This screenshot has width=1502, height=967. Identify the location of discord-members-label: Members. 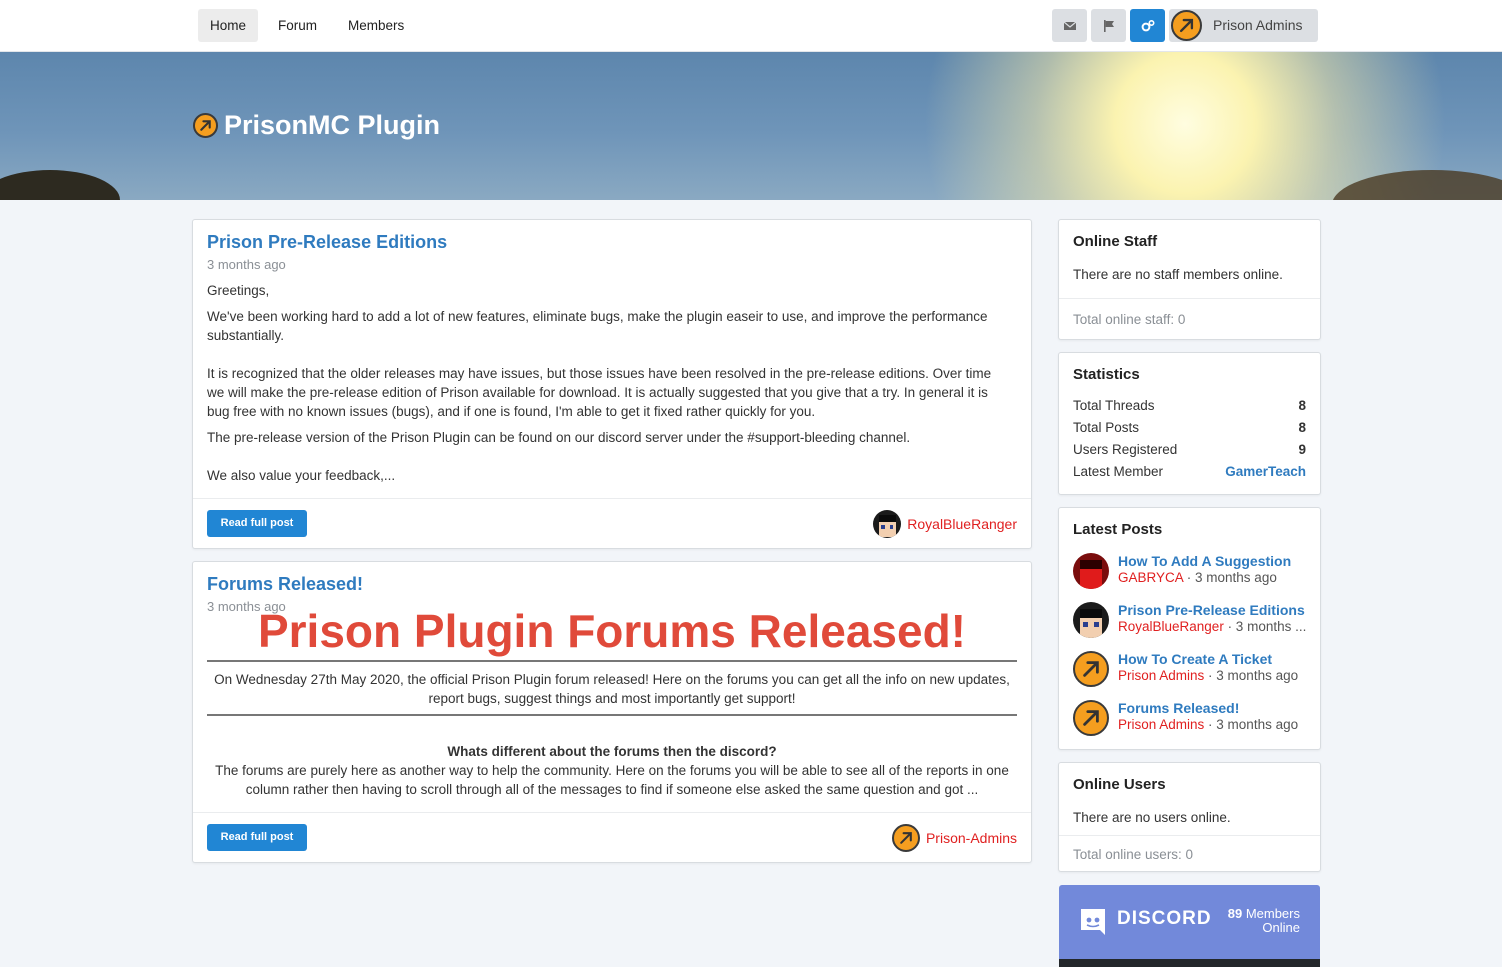
(1272, 913).